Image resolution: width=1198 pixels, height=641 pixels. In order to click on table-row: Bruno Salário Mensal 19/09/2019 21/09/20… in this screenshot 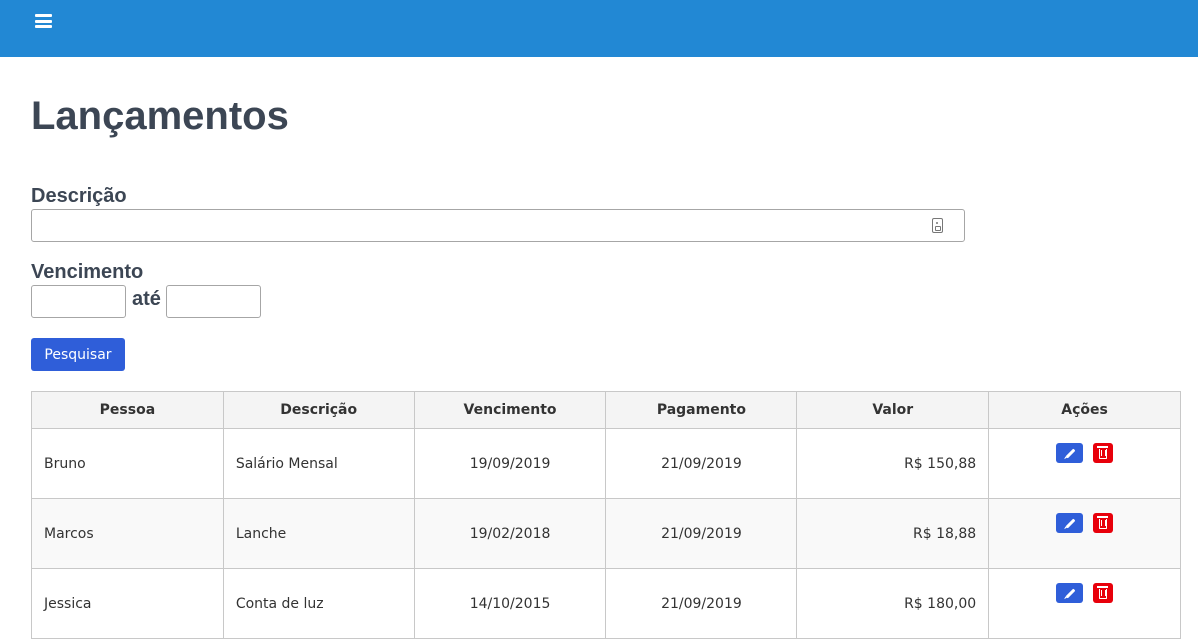, I will do `click(606, 463)`.